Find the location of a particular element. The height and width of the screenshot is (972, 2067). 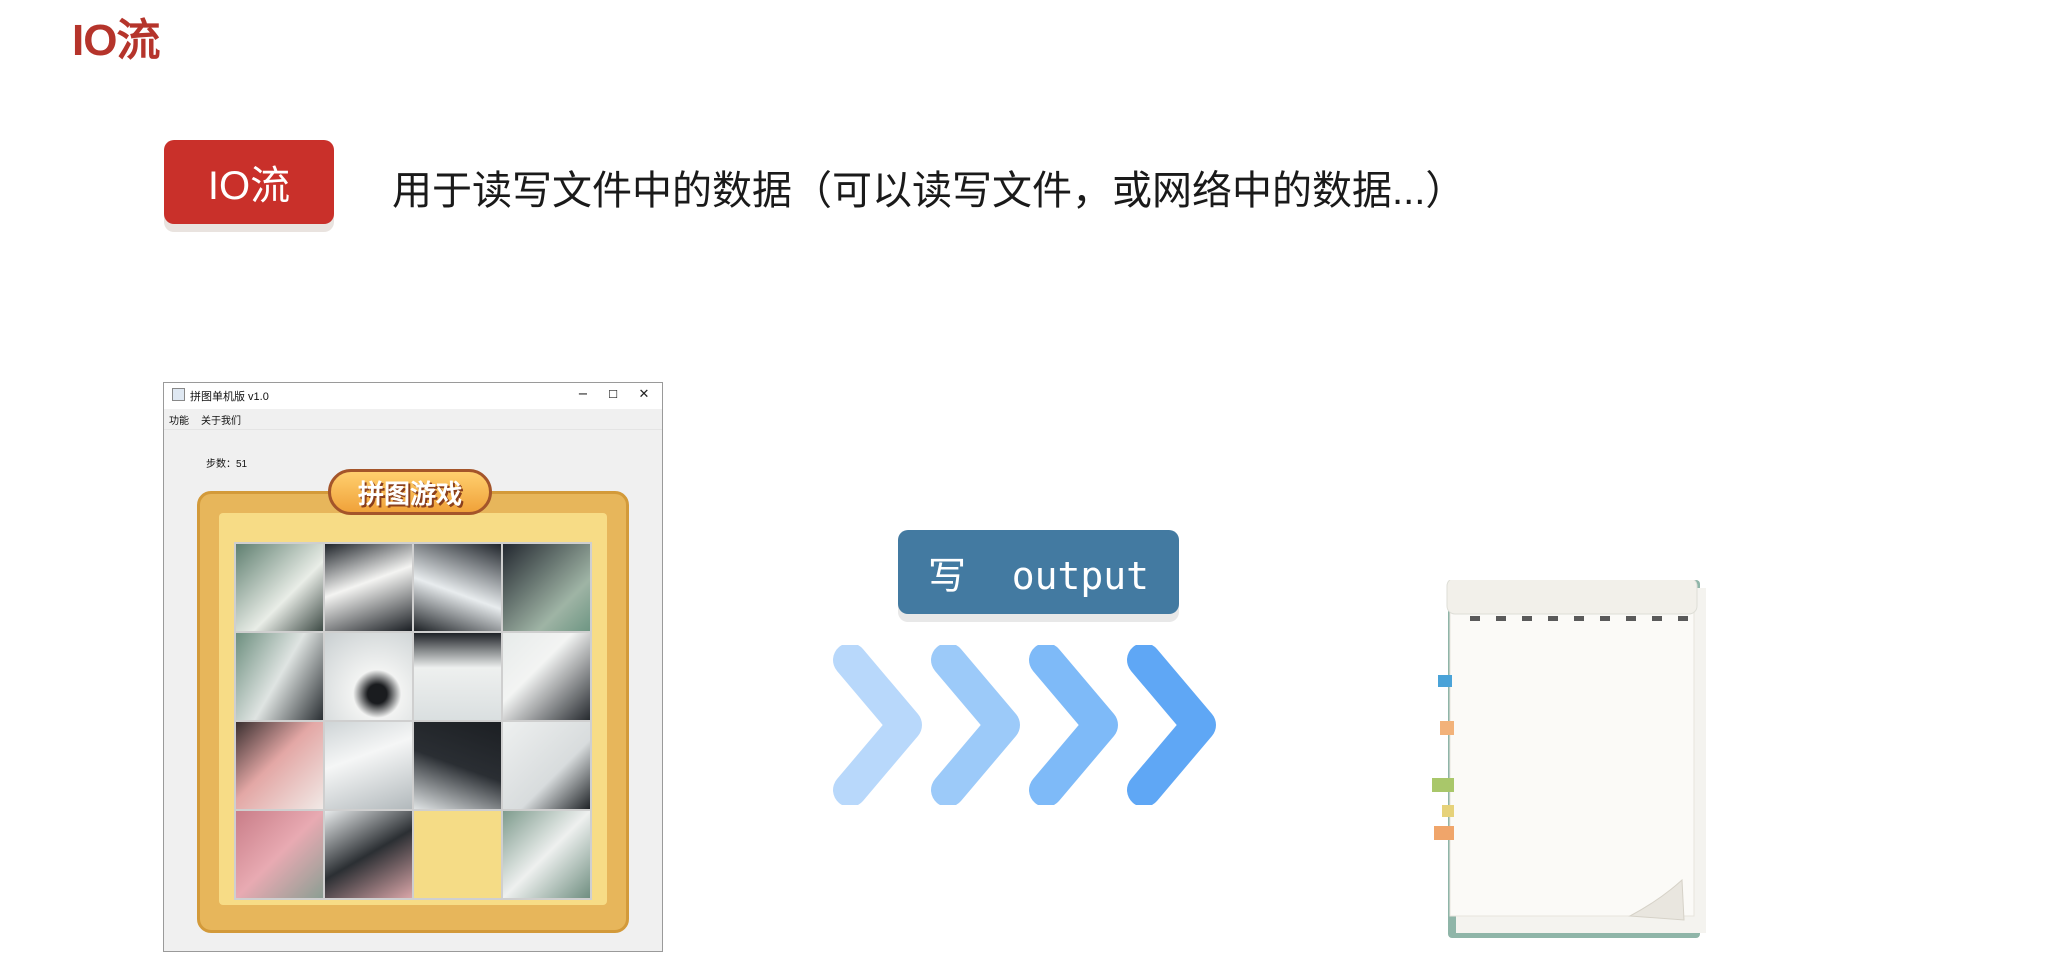

maximize-button: ☐ is located at coordinates (613, 395).